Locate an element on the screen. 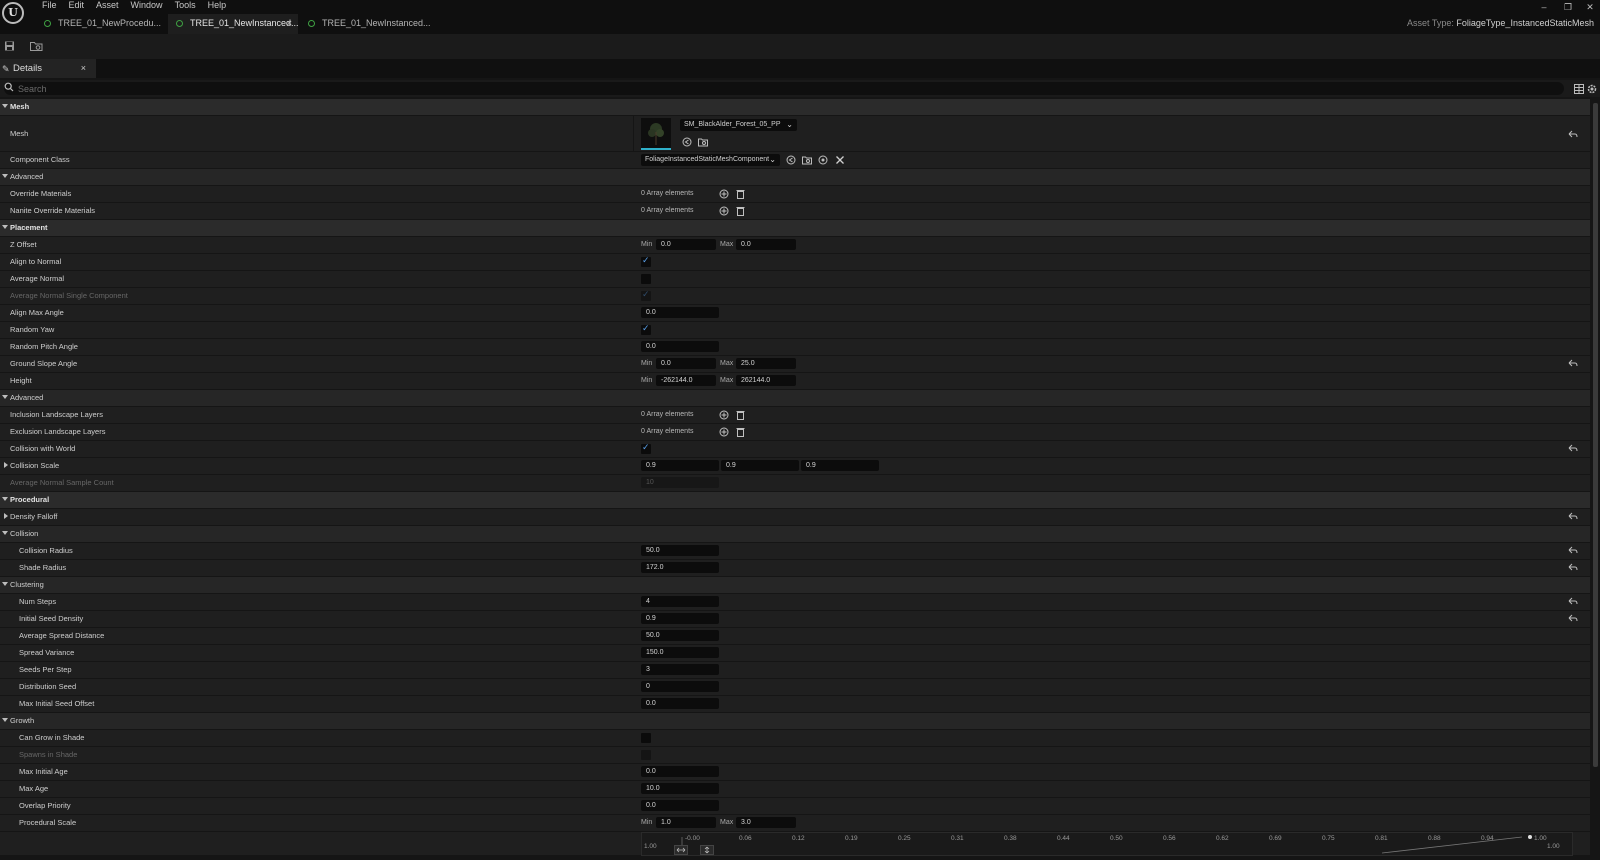 Image resolution: width=1600 pixels, height=860 pixels. restore-button: ❐ is located at coordinates (1568, 7).